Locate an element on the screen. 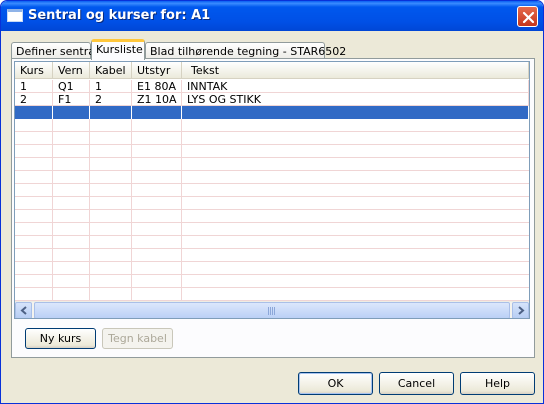  cell-tekst: LYS OG STIKK is located at coordinates (355, 99).